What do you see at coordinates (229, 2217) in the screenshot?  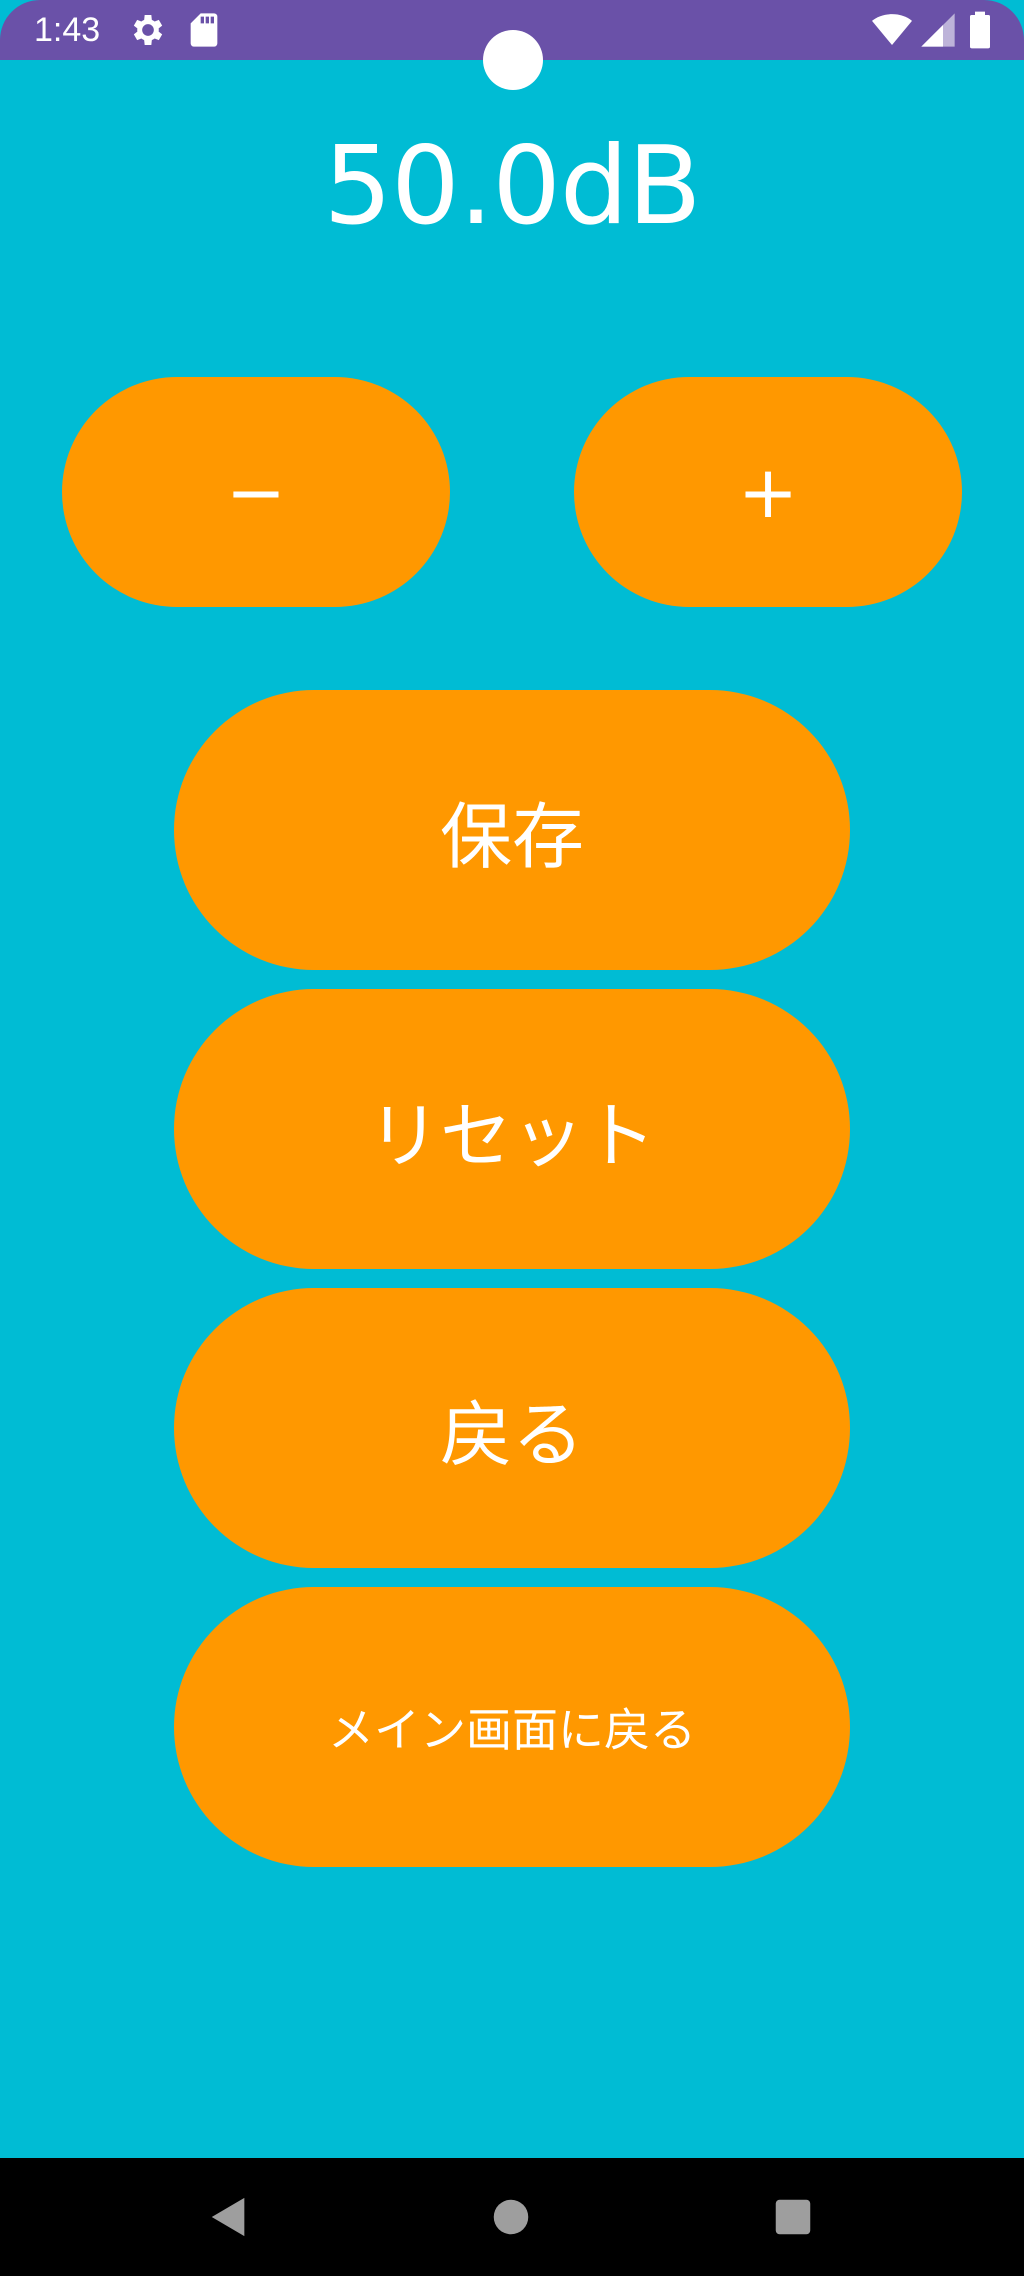 I see `back-triangle-icon` at bounding box center [229, 2217].